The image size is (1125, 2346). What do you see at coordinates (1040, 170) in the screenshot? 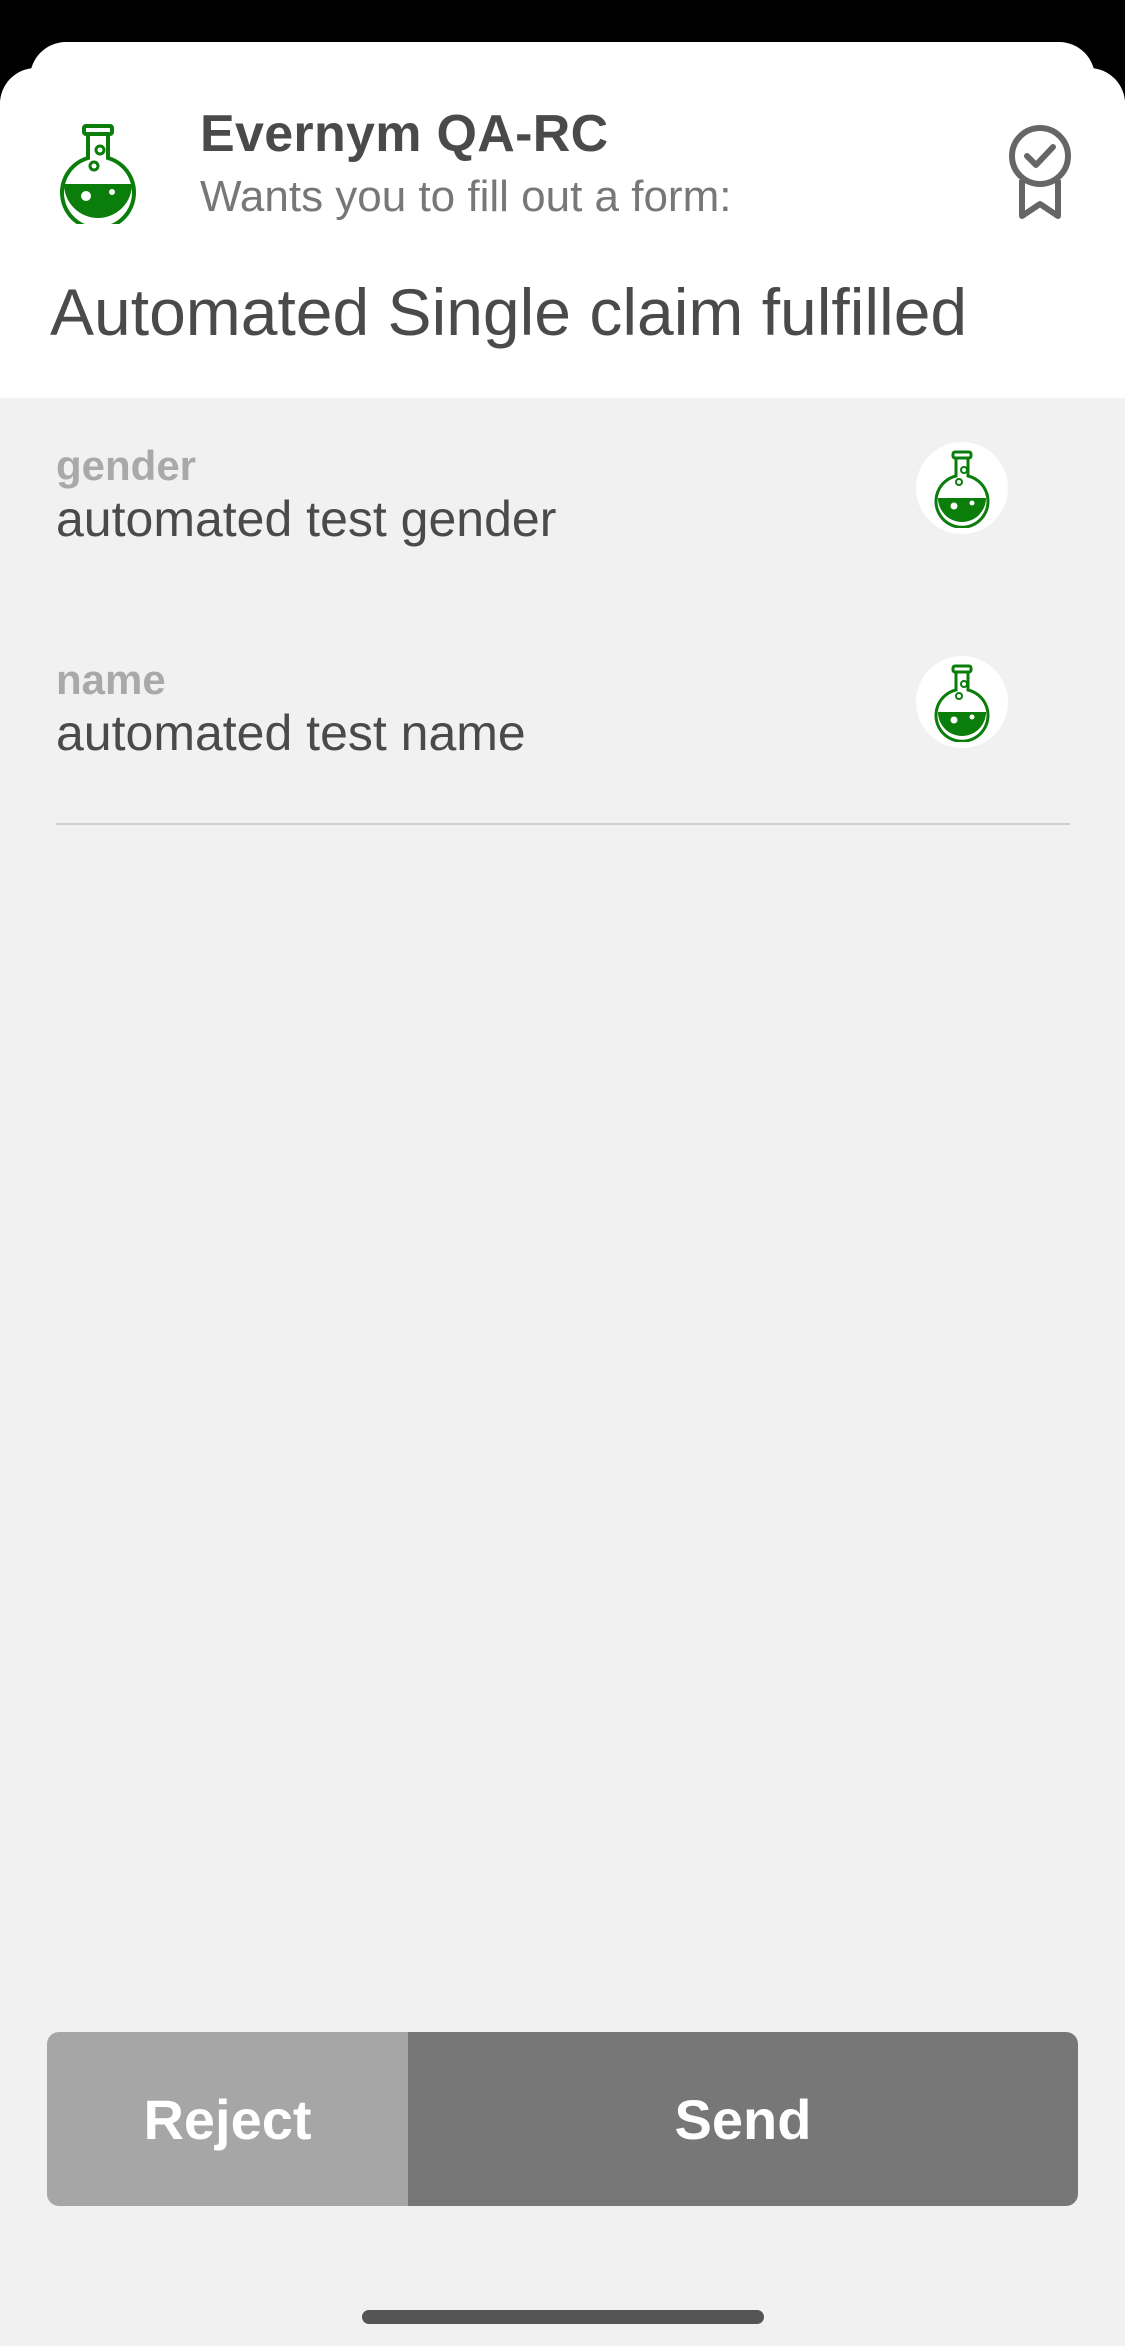
I see `verified-credential-badge-icon` at bounding box center [1040, 170].